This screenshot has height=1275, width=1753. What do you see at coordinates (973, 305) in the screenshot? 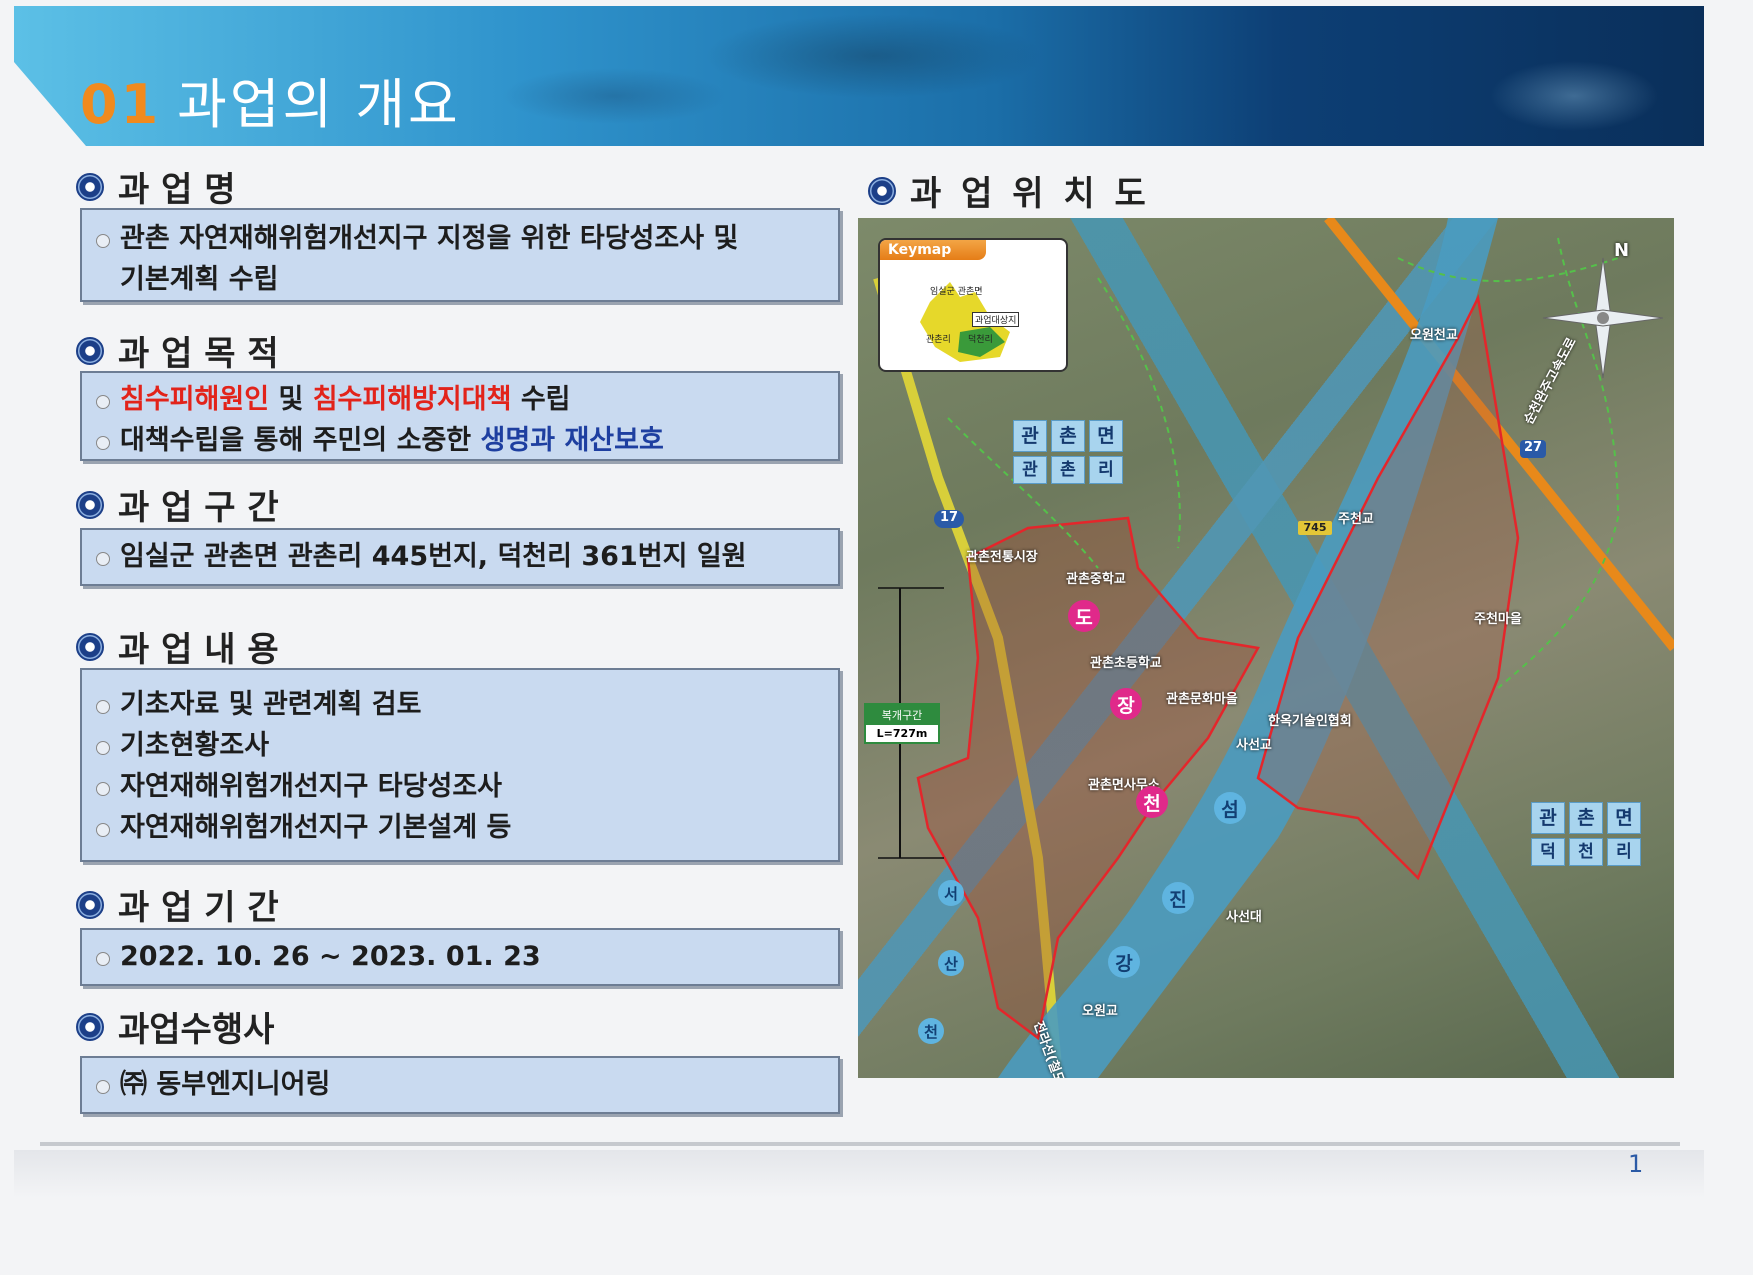
I see `keymap: Keymap 임실군 관촌면 과업대상지 관촌리 덕천리` at bounding box center [973, 305].